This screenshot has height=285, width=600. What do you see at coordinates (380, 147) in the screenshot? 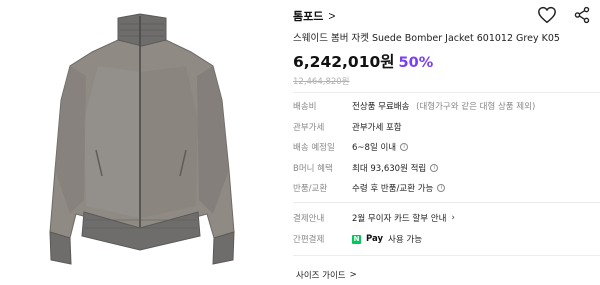
I see `spec-value: 6~8일 이내 i` at bounding box center [380, 147].